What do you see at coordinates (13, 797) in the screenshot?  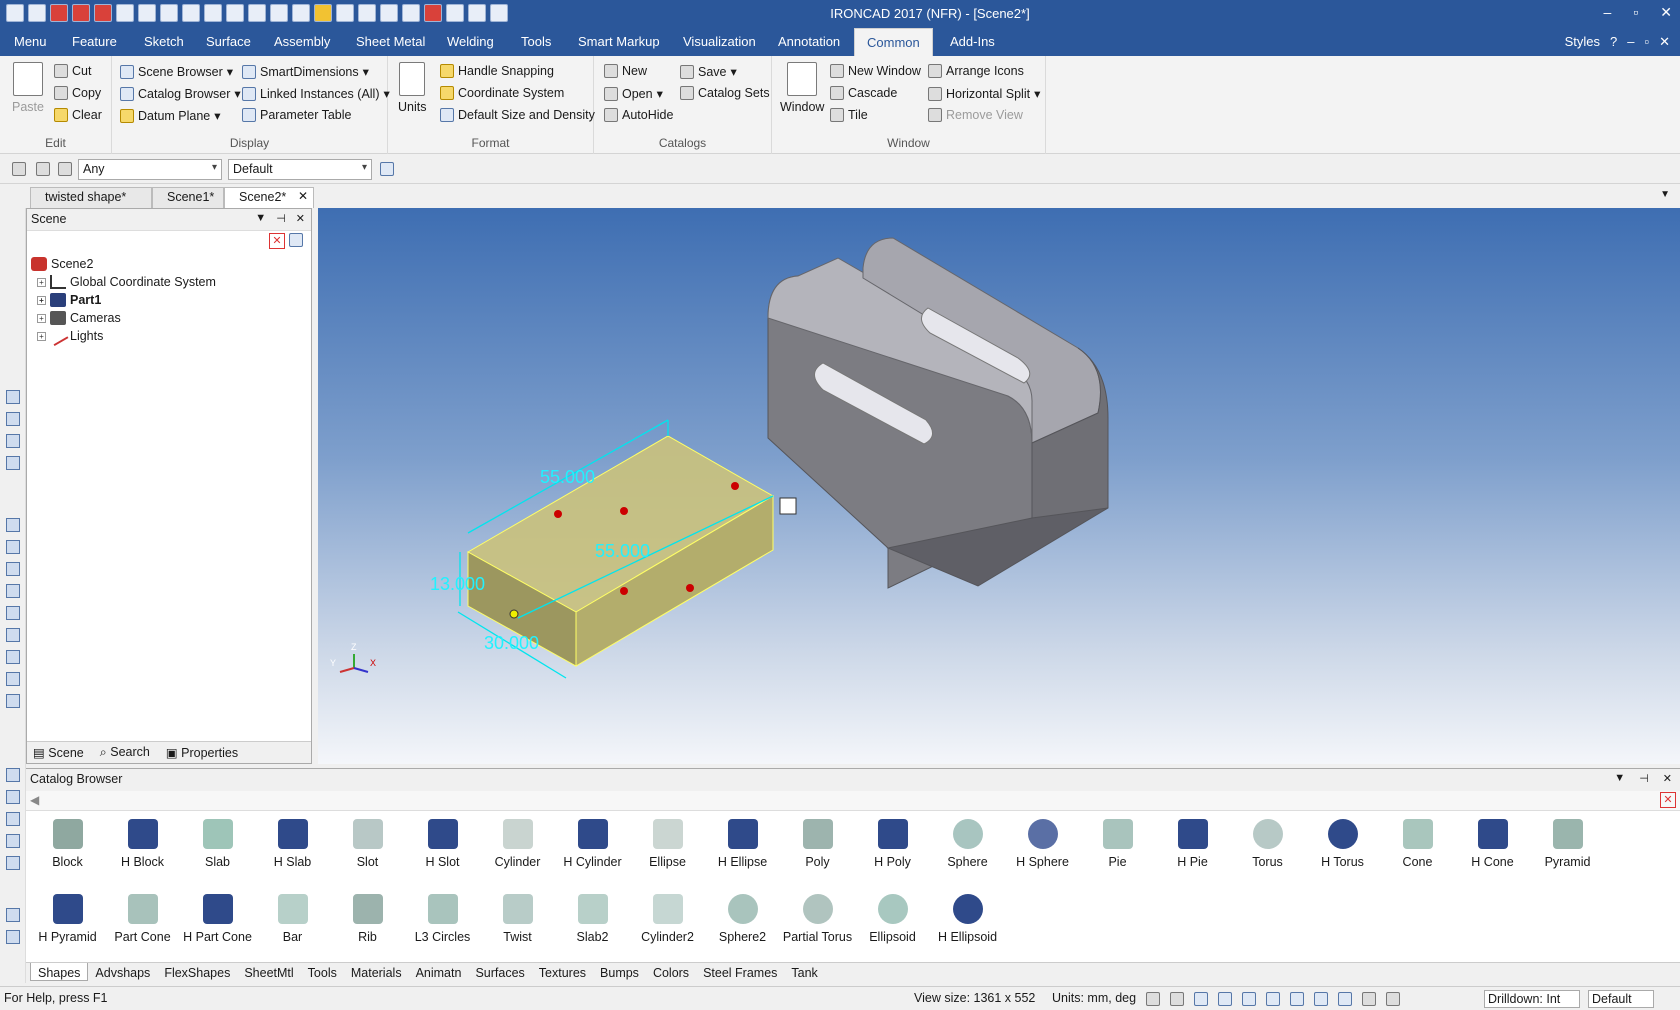 I see `camera-icon` at bounding box center [13, 797].